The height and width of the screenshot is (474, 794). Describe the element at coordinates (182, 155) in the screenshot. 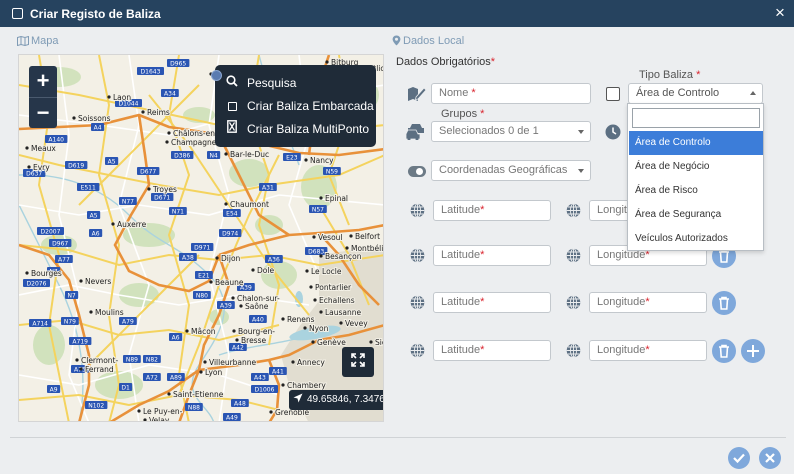

I see `svg-text: D386` at that location.